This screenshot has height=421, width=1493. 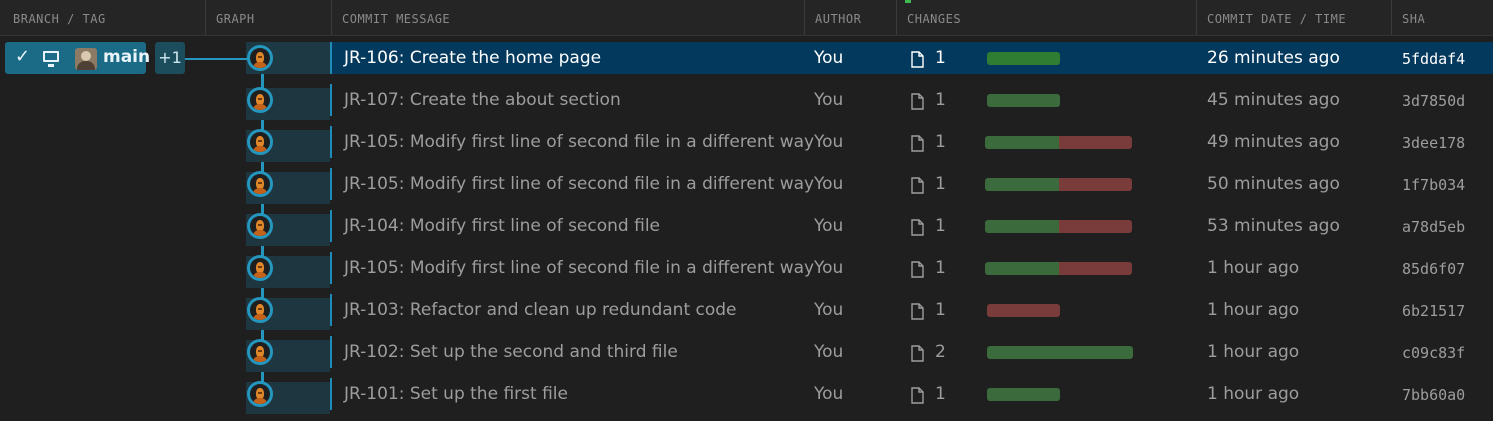 What do you see at coordinates (1273, 226) in the screenshot?
I see `commit-date: 53 minutes ago` at bounding box center [1273, 226].